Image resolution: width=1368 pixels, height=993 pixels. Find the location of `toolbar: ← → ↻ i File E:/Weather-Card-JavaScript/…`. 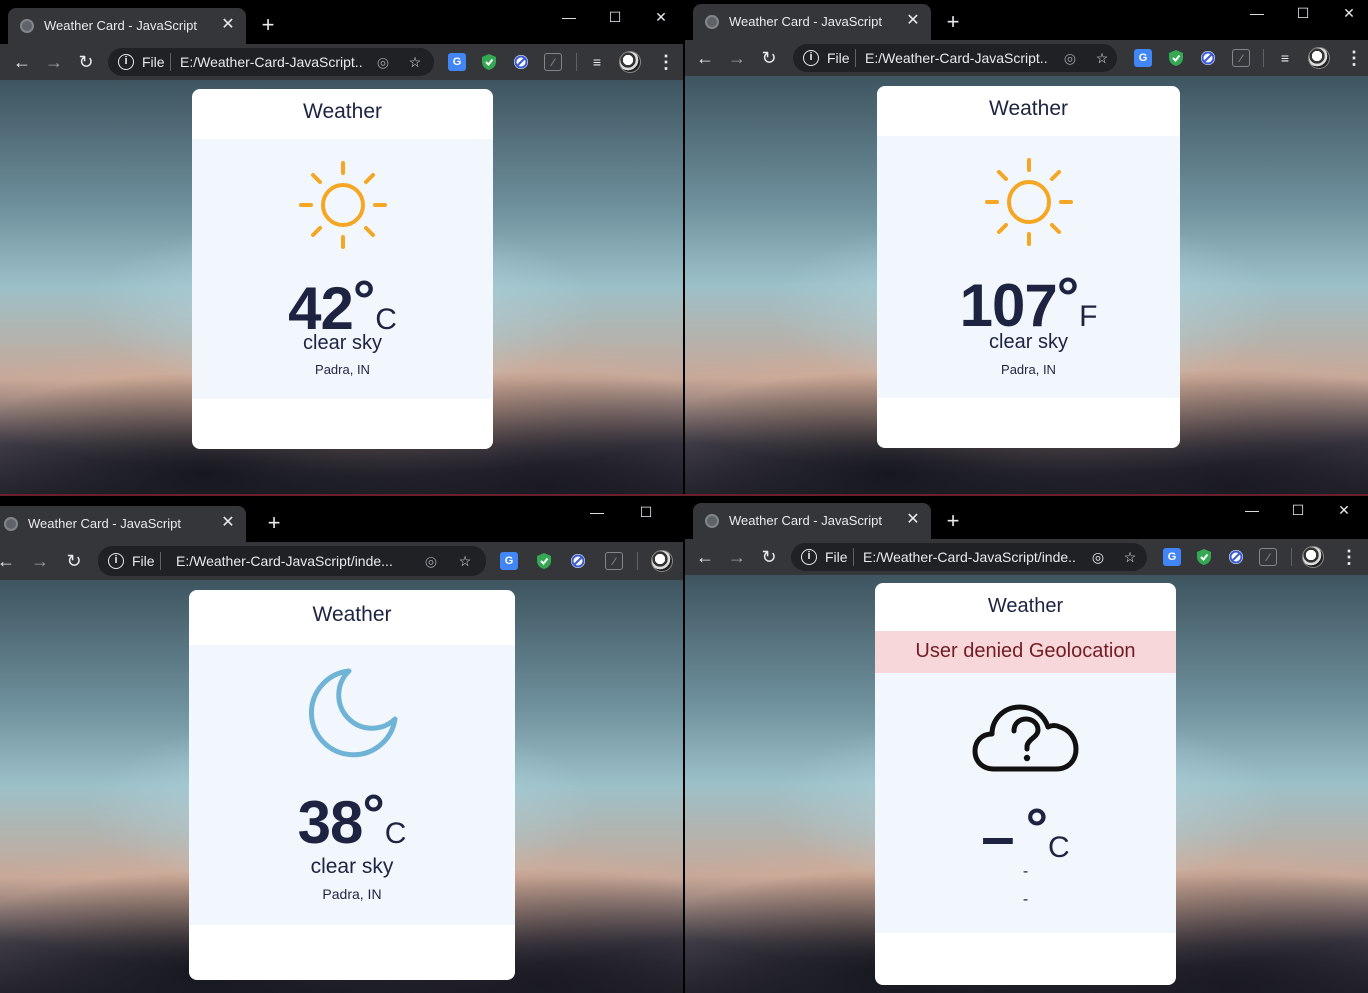

toolbar: ← → ↻ i File E:/Weather-Card-JavaScript/… is located at coordinates (1026, 557).